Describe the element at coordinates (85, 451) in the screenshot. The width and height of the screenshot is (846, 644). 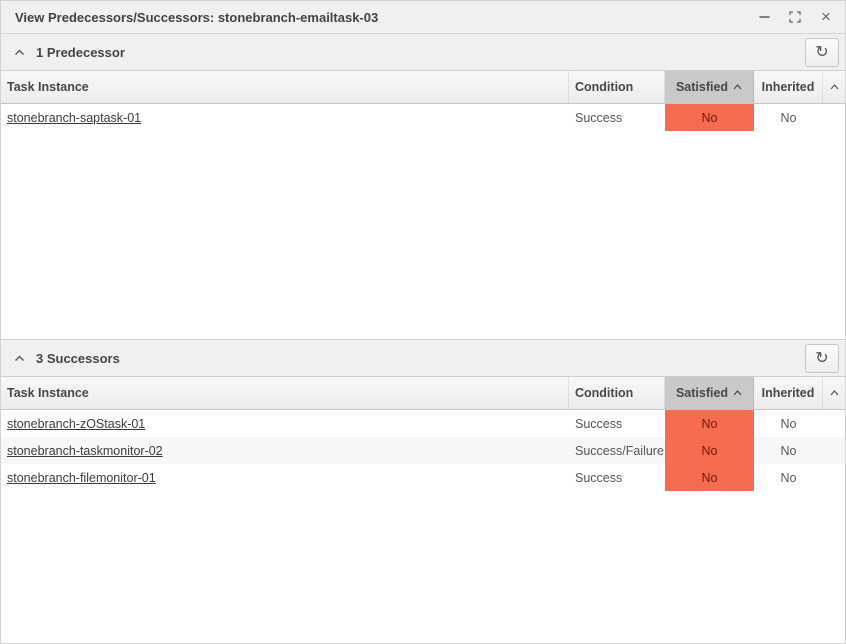
I see `task-instance-link: stonebranch-taskmonitor-02` at that location.